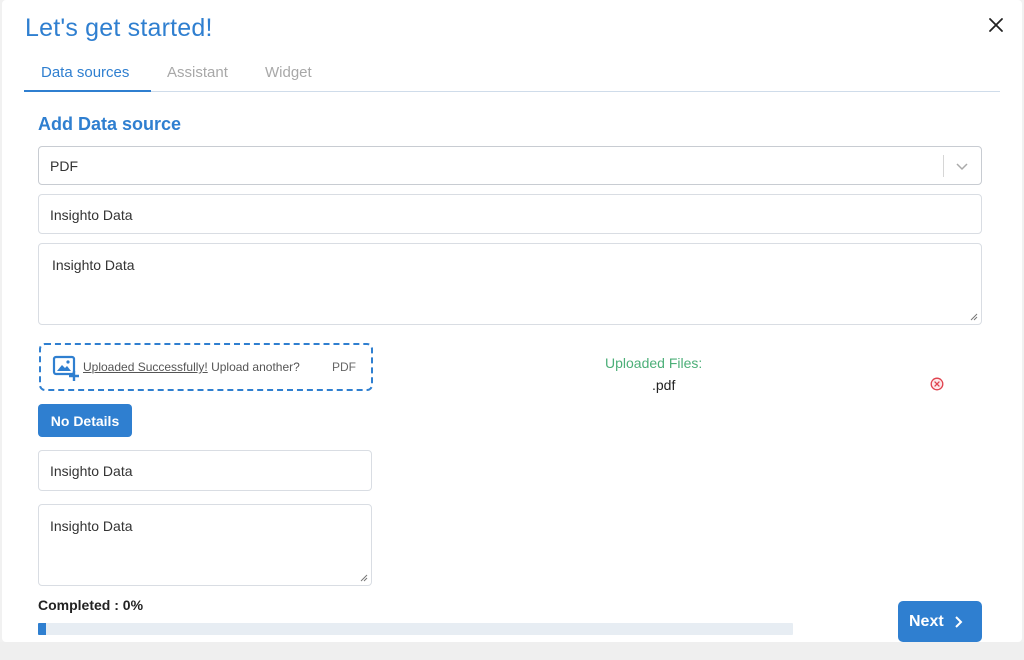 This screenshot has height=660, width=1024. What do you see at coordinates (91, 526) in the screenshot?
I see `detail-description-value: Insighto Data` at bounding box center [91, 526].